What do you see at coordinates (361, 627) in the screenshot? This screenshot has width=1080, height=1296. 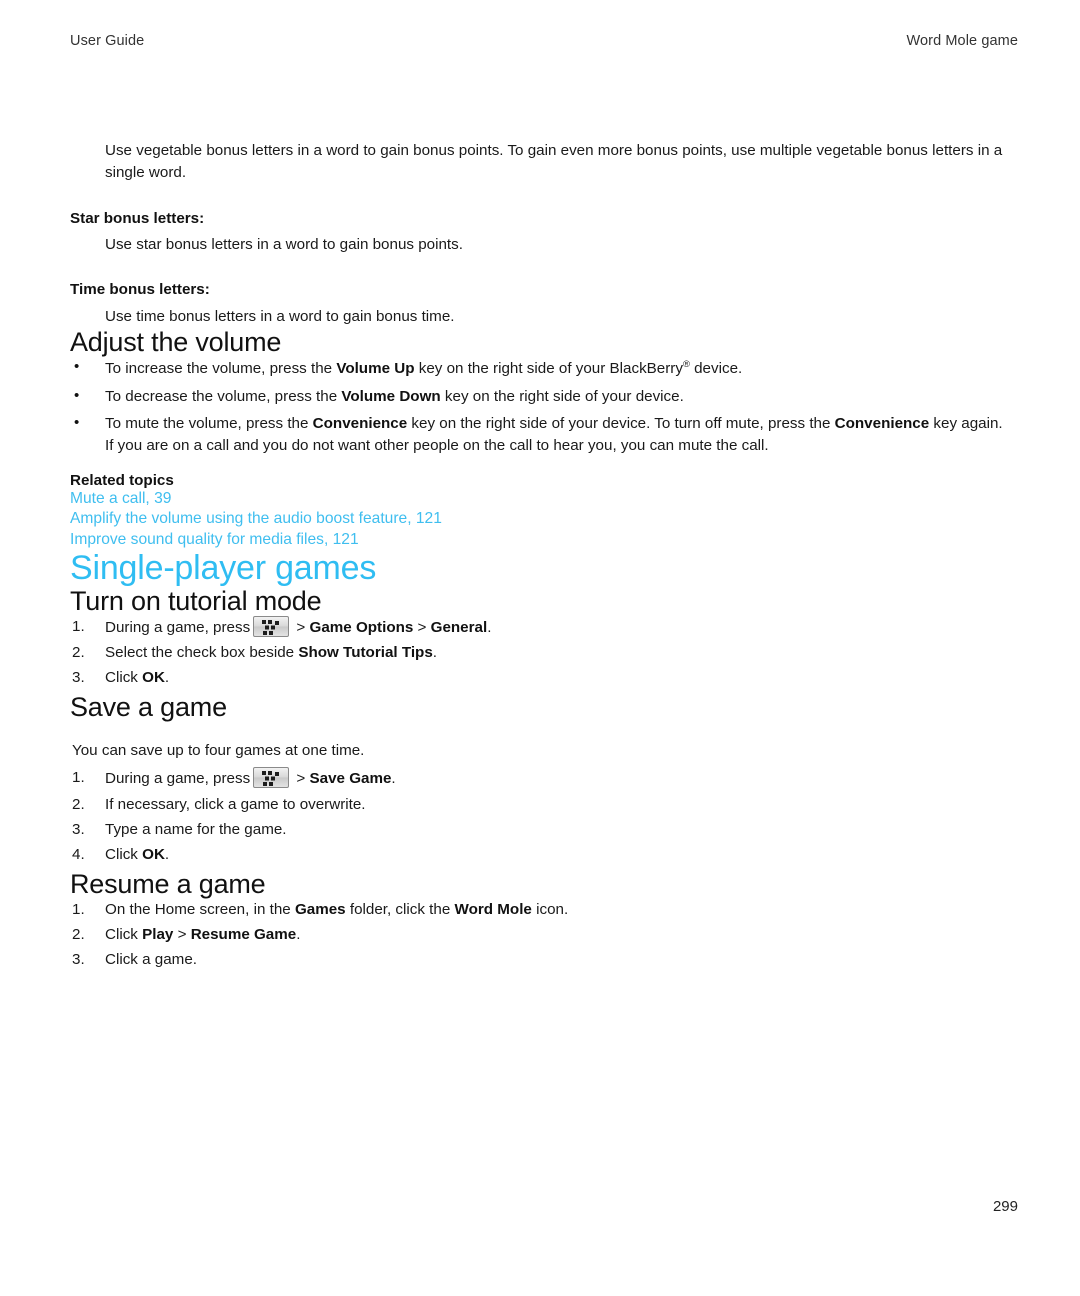 I see `bold-game-options: Game Options` at bounding box center [361, 627].